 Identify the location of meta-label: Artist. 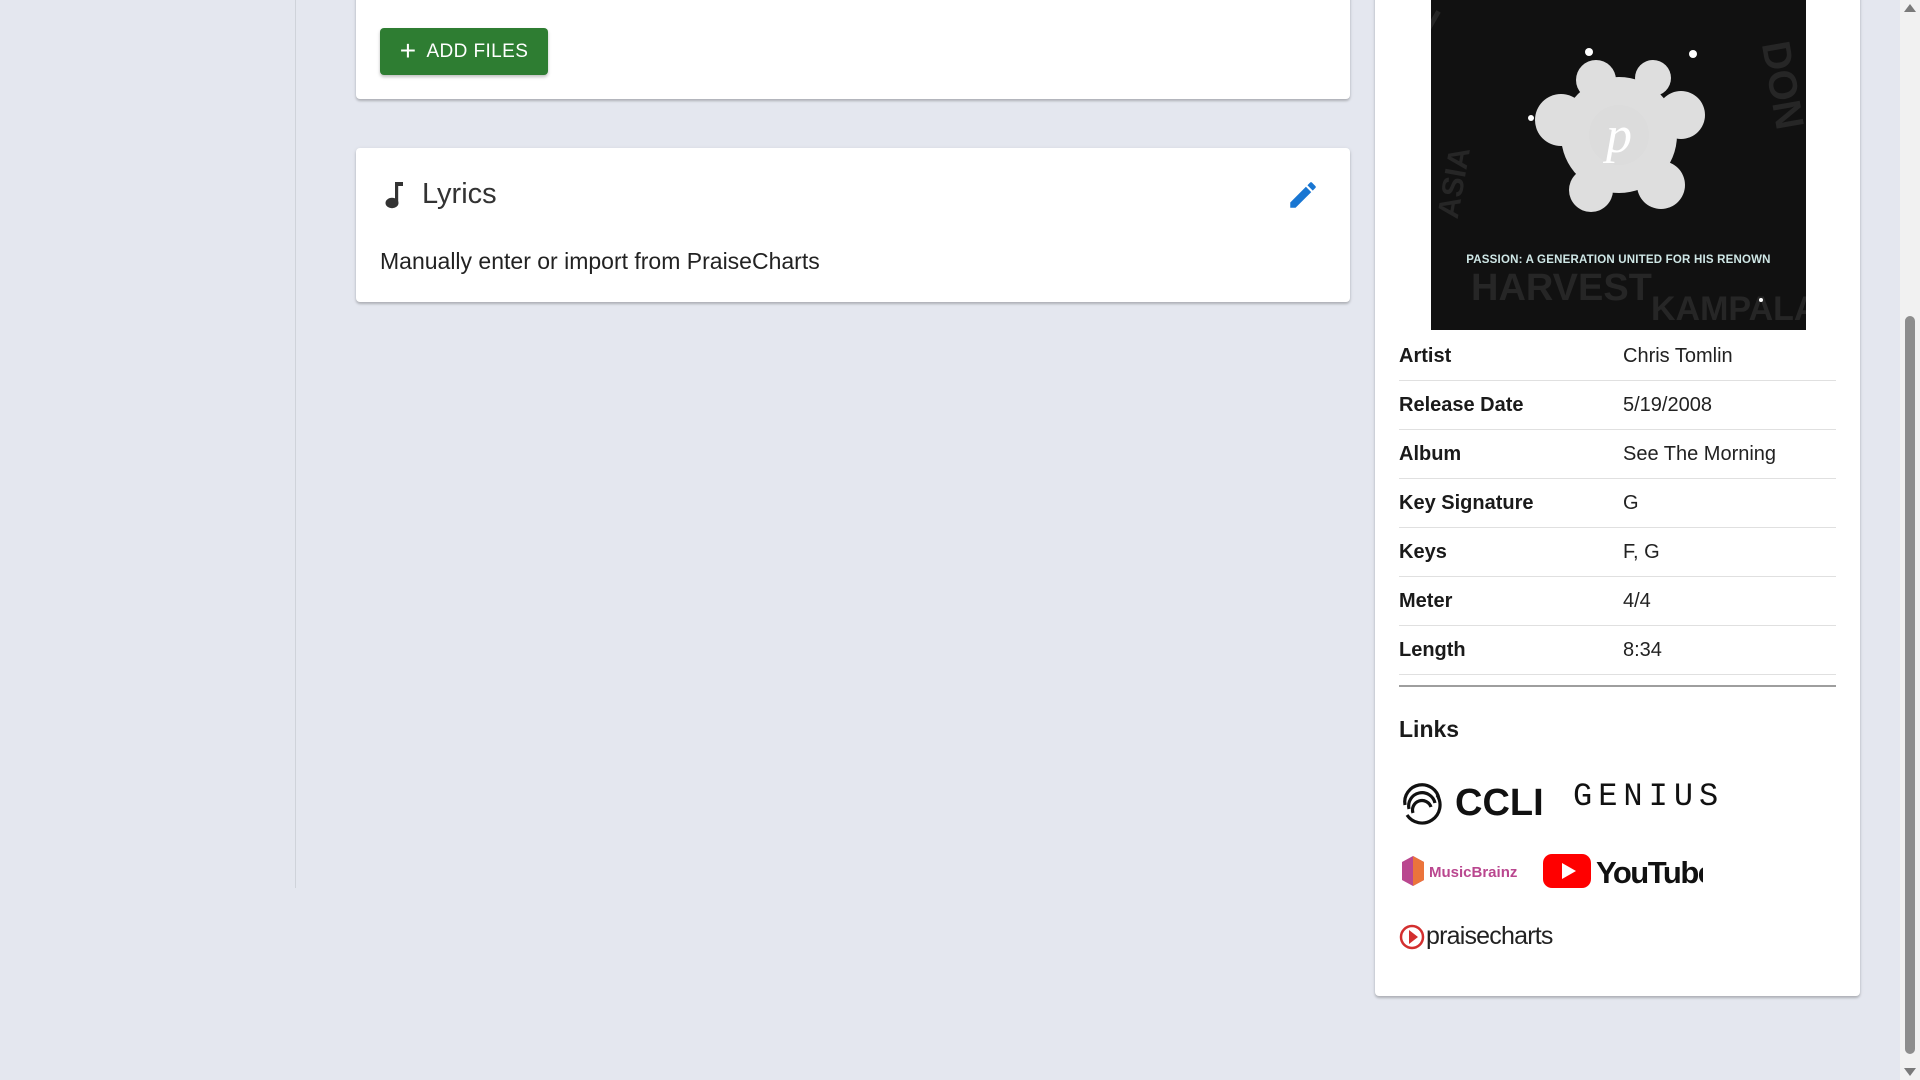
(1511, 356).